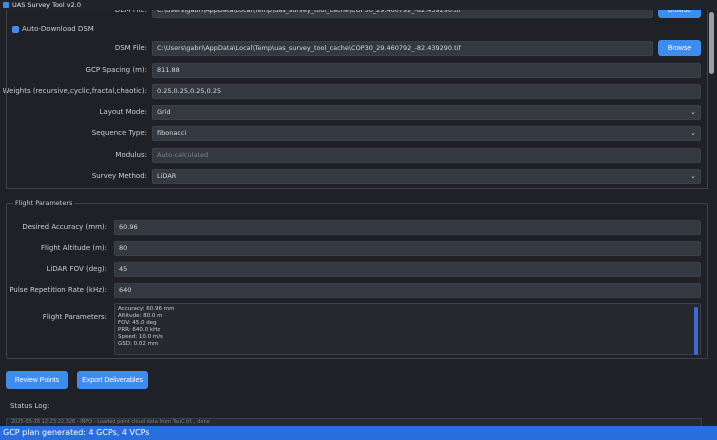 The height and width of the screenshot is (440, 717). Describe the element at coordinates (30, 406) in the screenshot. I see `status-log-label: Status Log:` at that location.